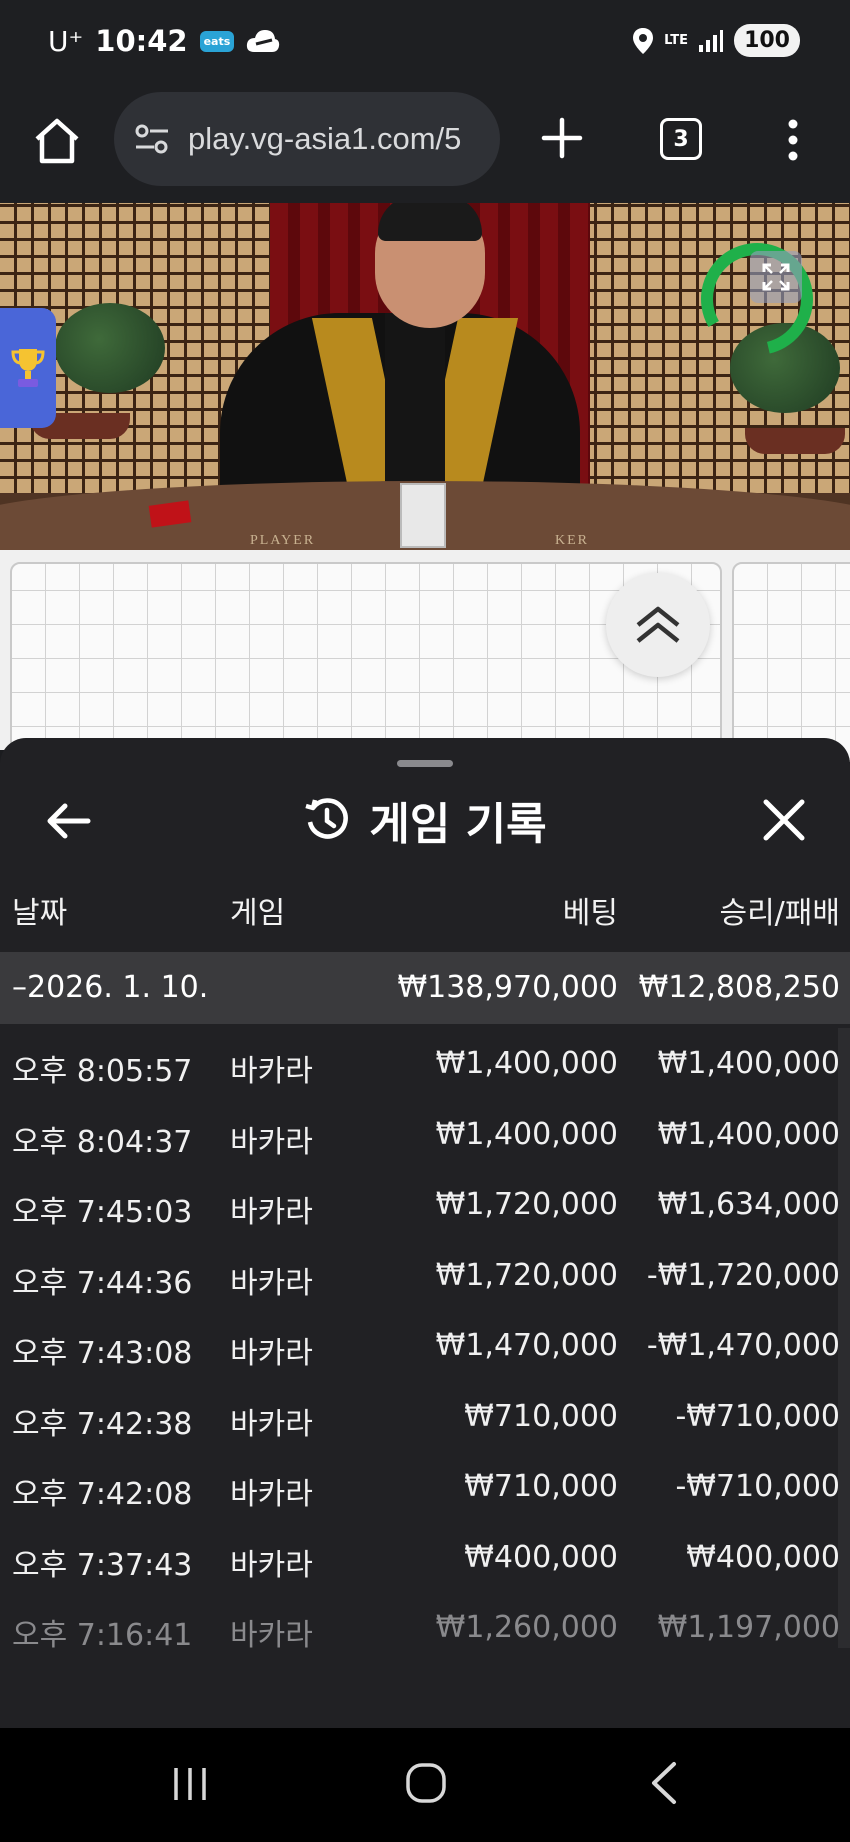 The image size is (850, 1842). I want to click on sheet-title-text: 게임 기록, so click(458, 824).